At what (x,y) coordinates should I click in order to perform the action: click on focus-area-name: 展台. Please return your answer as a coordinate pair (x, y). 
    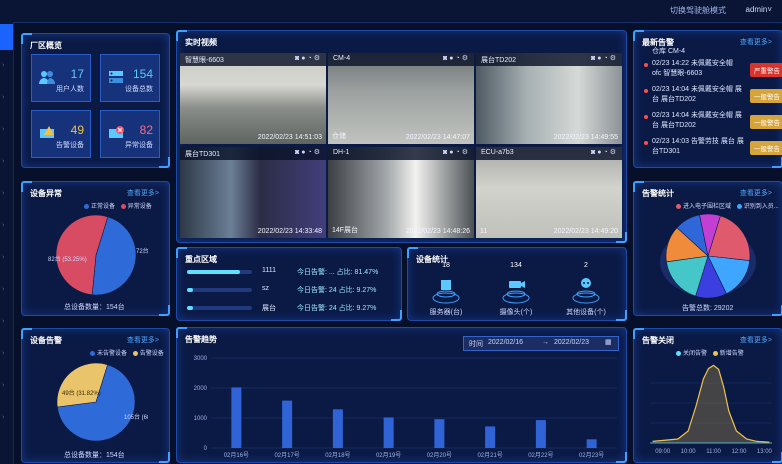
    Looking at the image, I should click on (269, 308).